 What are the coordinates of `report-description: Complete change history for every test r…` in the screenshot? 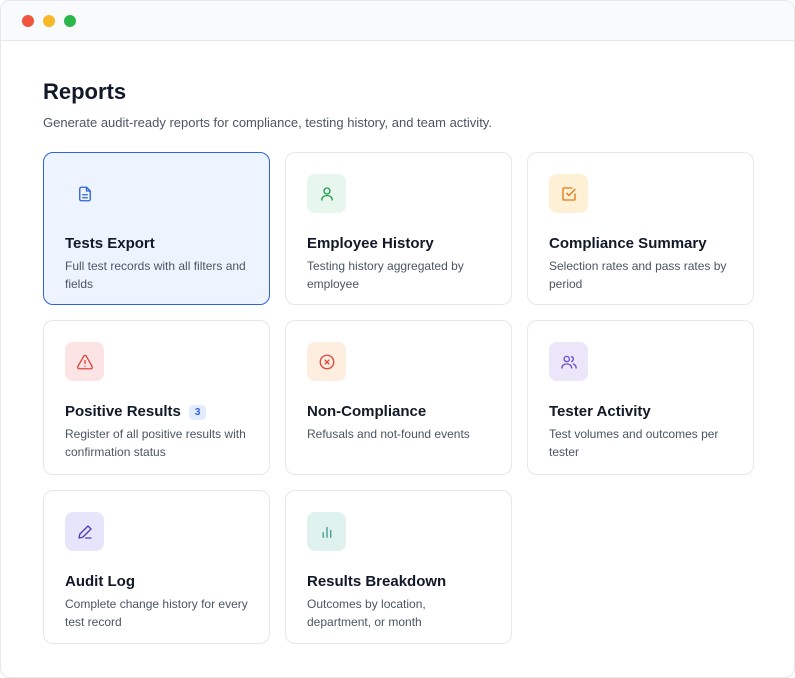 It's located at (156, 613).